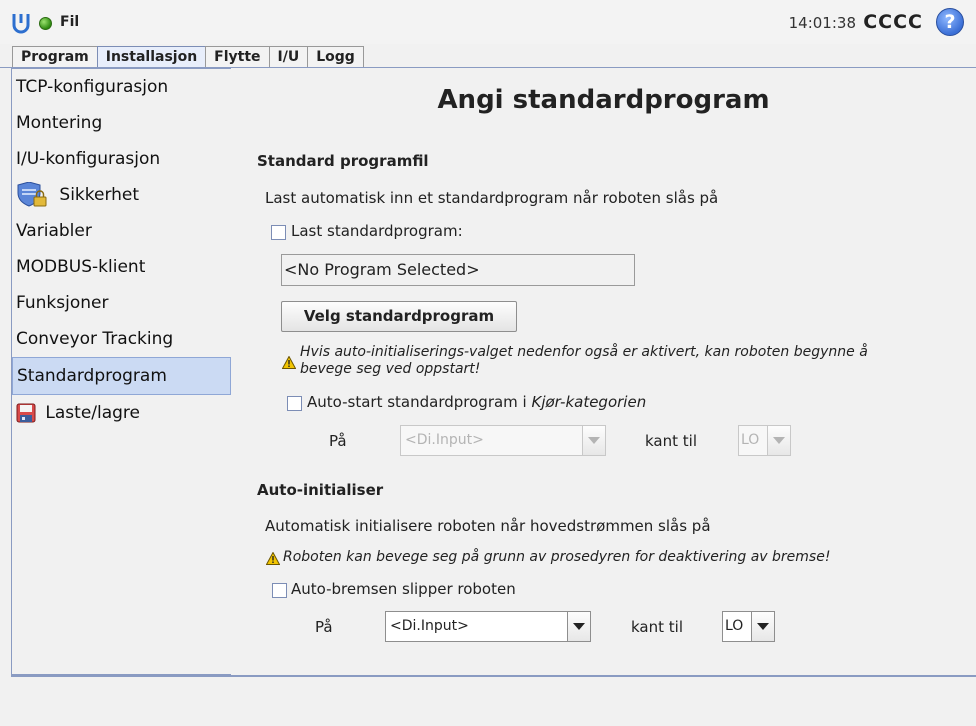 Image resolution: width=976 pixels, height=726 pixels. I want to click on sidebar-item-conveyor: Conveyor Tracking, so click(121, 339).